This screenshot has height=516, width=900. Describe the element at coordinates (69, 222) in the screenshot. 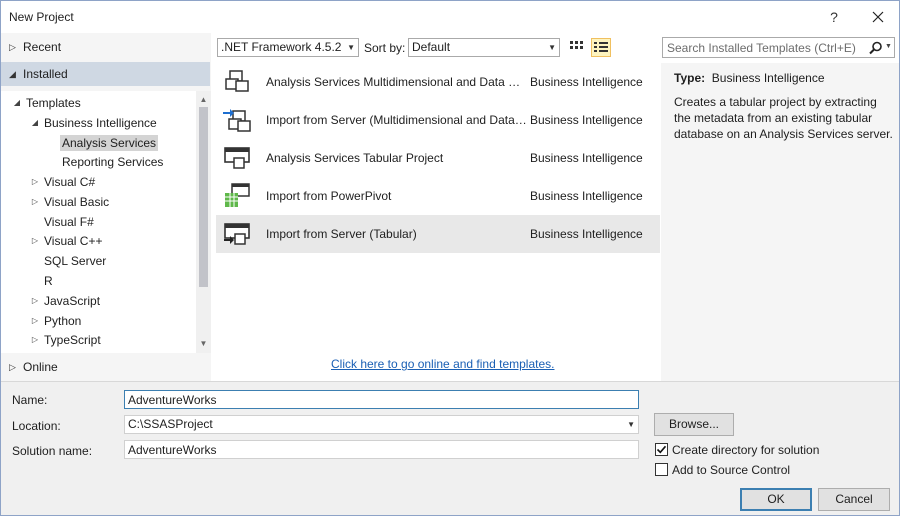

I see `tree-item-visual-fsharp: Visual F#` at that location.